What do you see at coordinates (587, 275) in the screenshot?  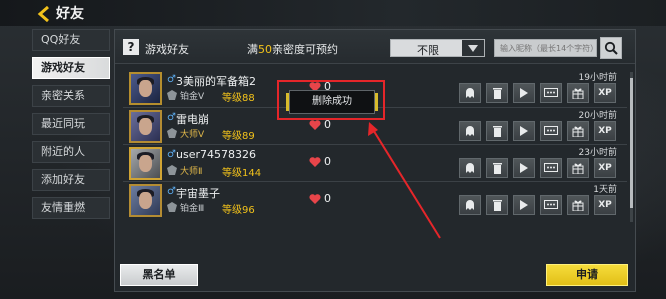 I see `apply-button: 申请` at bounding box center [587, 275].